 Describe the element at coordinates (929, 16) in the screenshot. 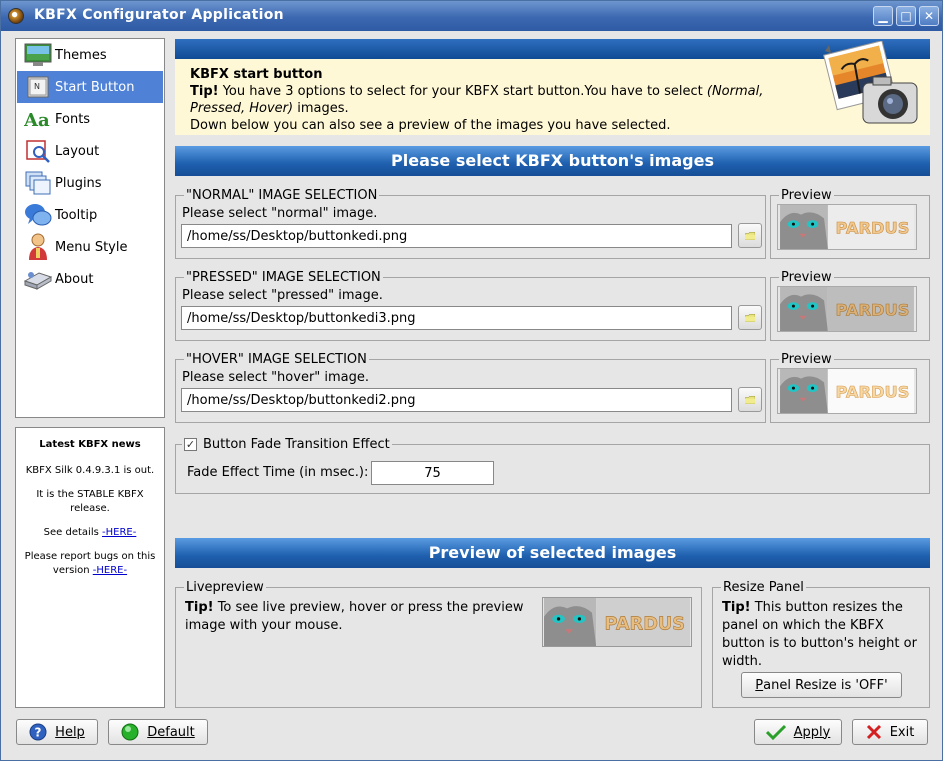

I see `close-window-button: ✕` at that location.